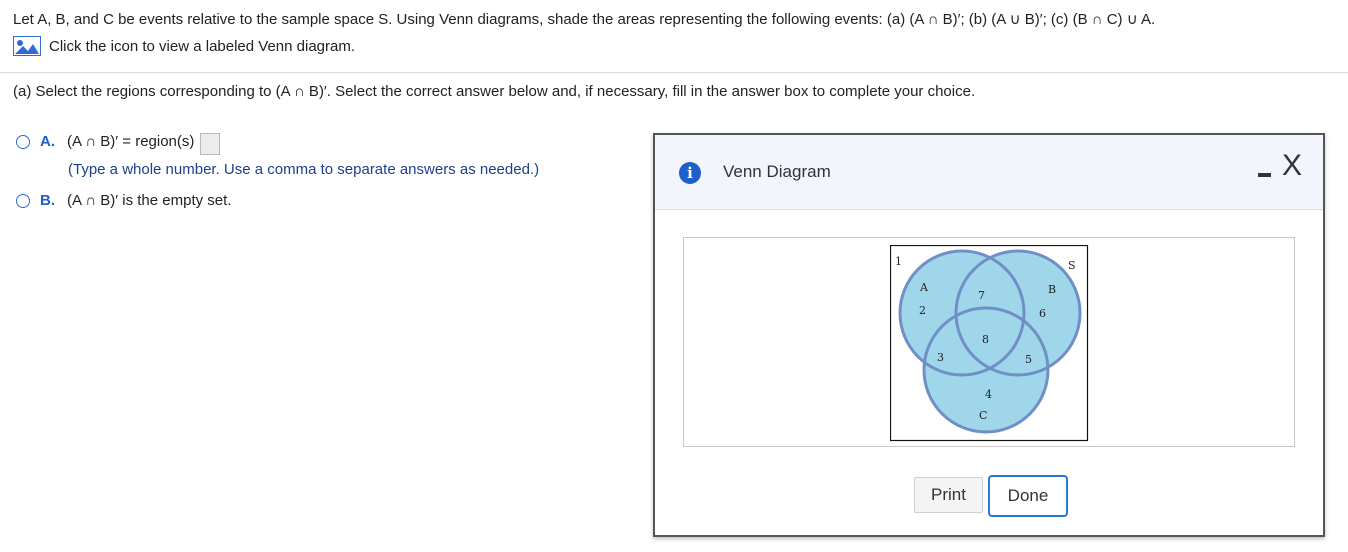 The width and height of the screenshot is (1348, 552). What do you see at coordinates (989, 172) in the screenshot?
I see `dialog-header: i Venn Diagram X` at bounding box center [989, 172].